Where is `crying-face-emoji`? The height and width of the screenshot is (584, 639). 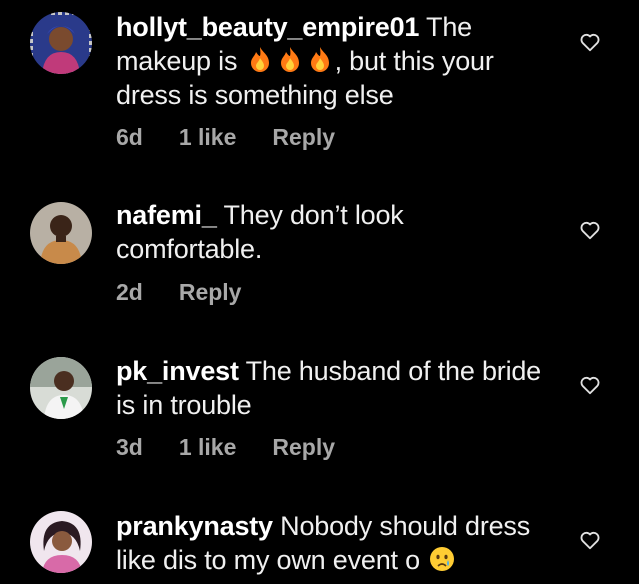 crying-face-emoji is located at coordinates (442, 559).